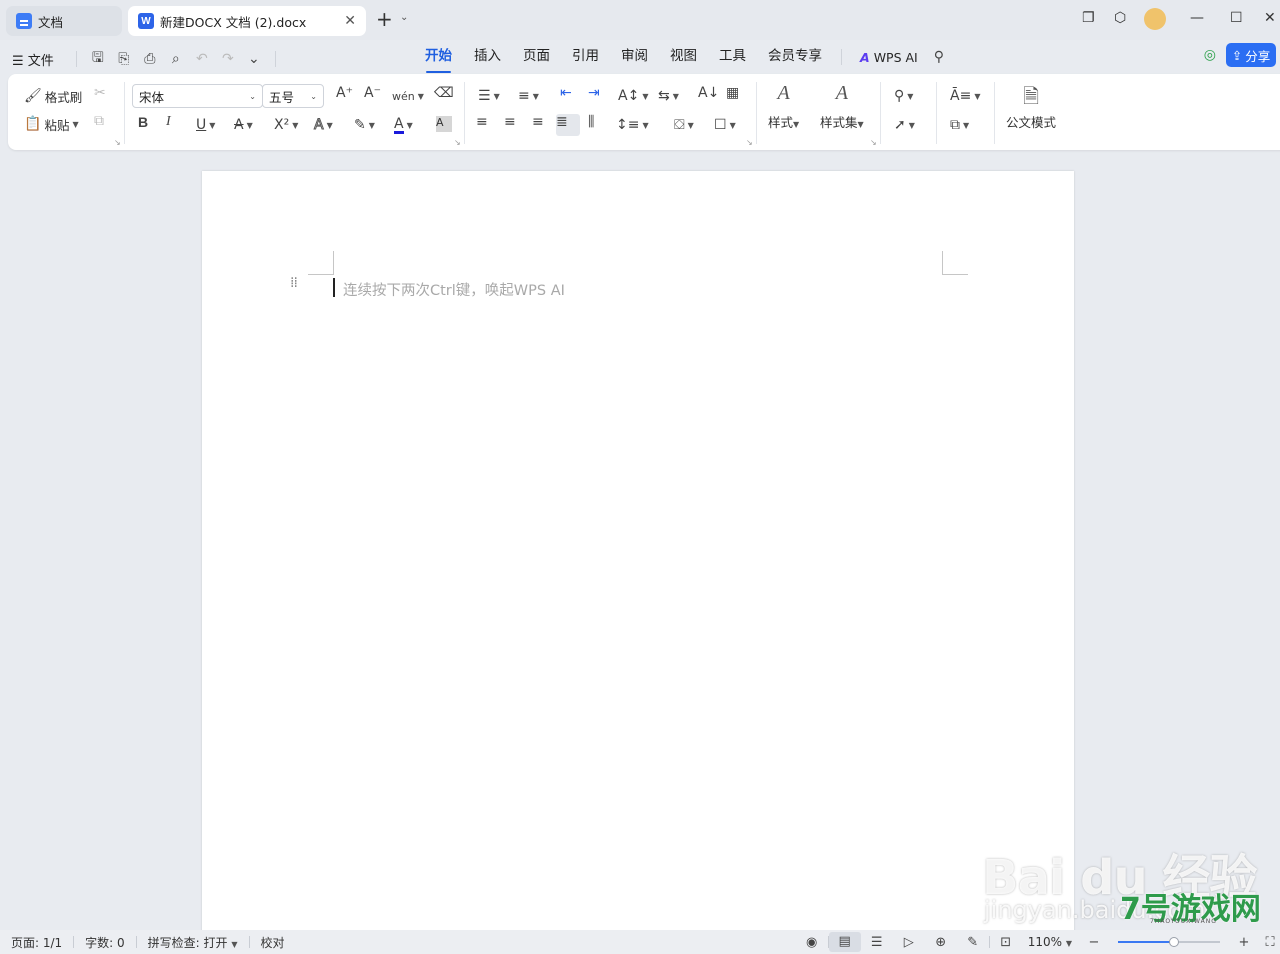 This screenshot has height=954, width=1280. What do you see at coordinates (51, 124) in the screenshot?
I see `paste-button: 📋 粘贴 ▼` at bounding box center [51, 124].